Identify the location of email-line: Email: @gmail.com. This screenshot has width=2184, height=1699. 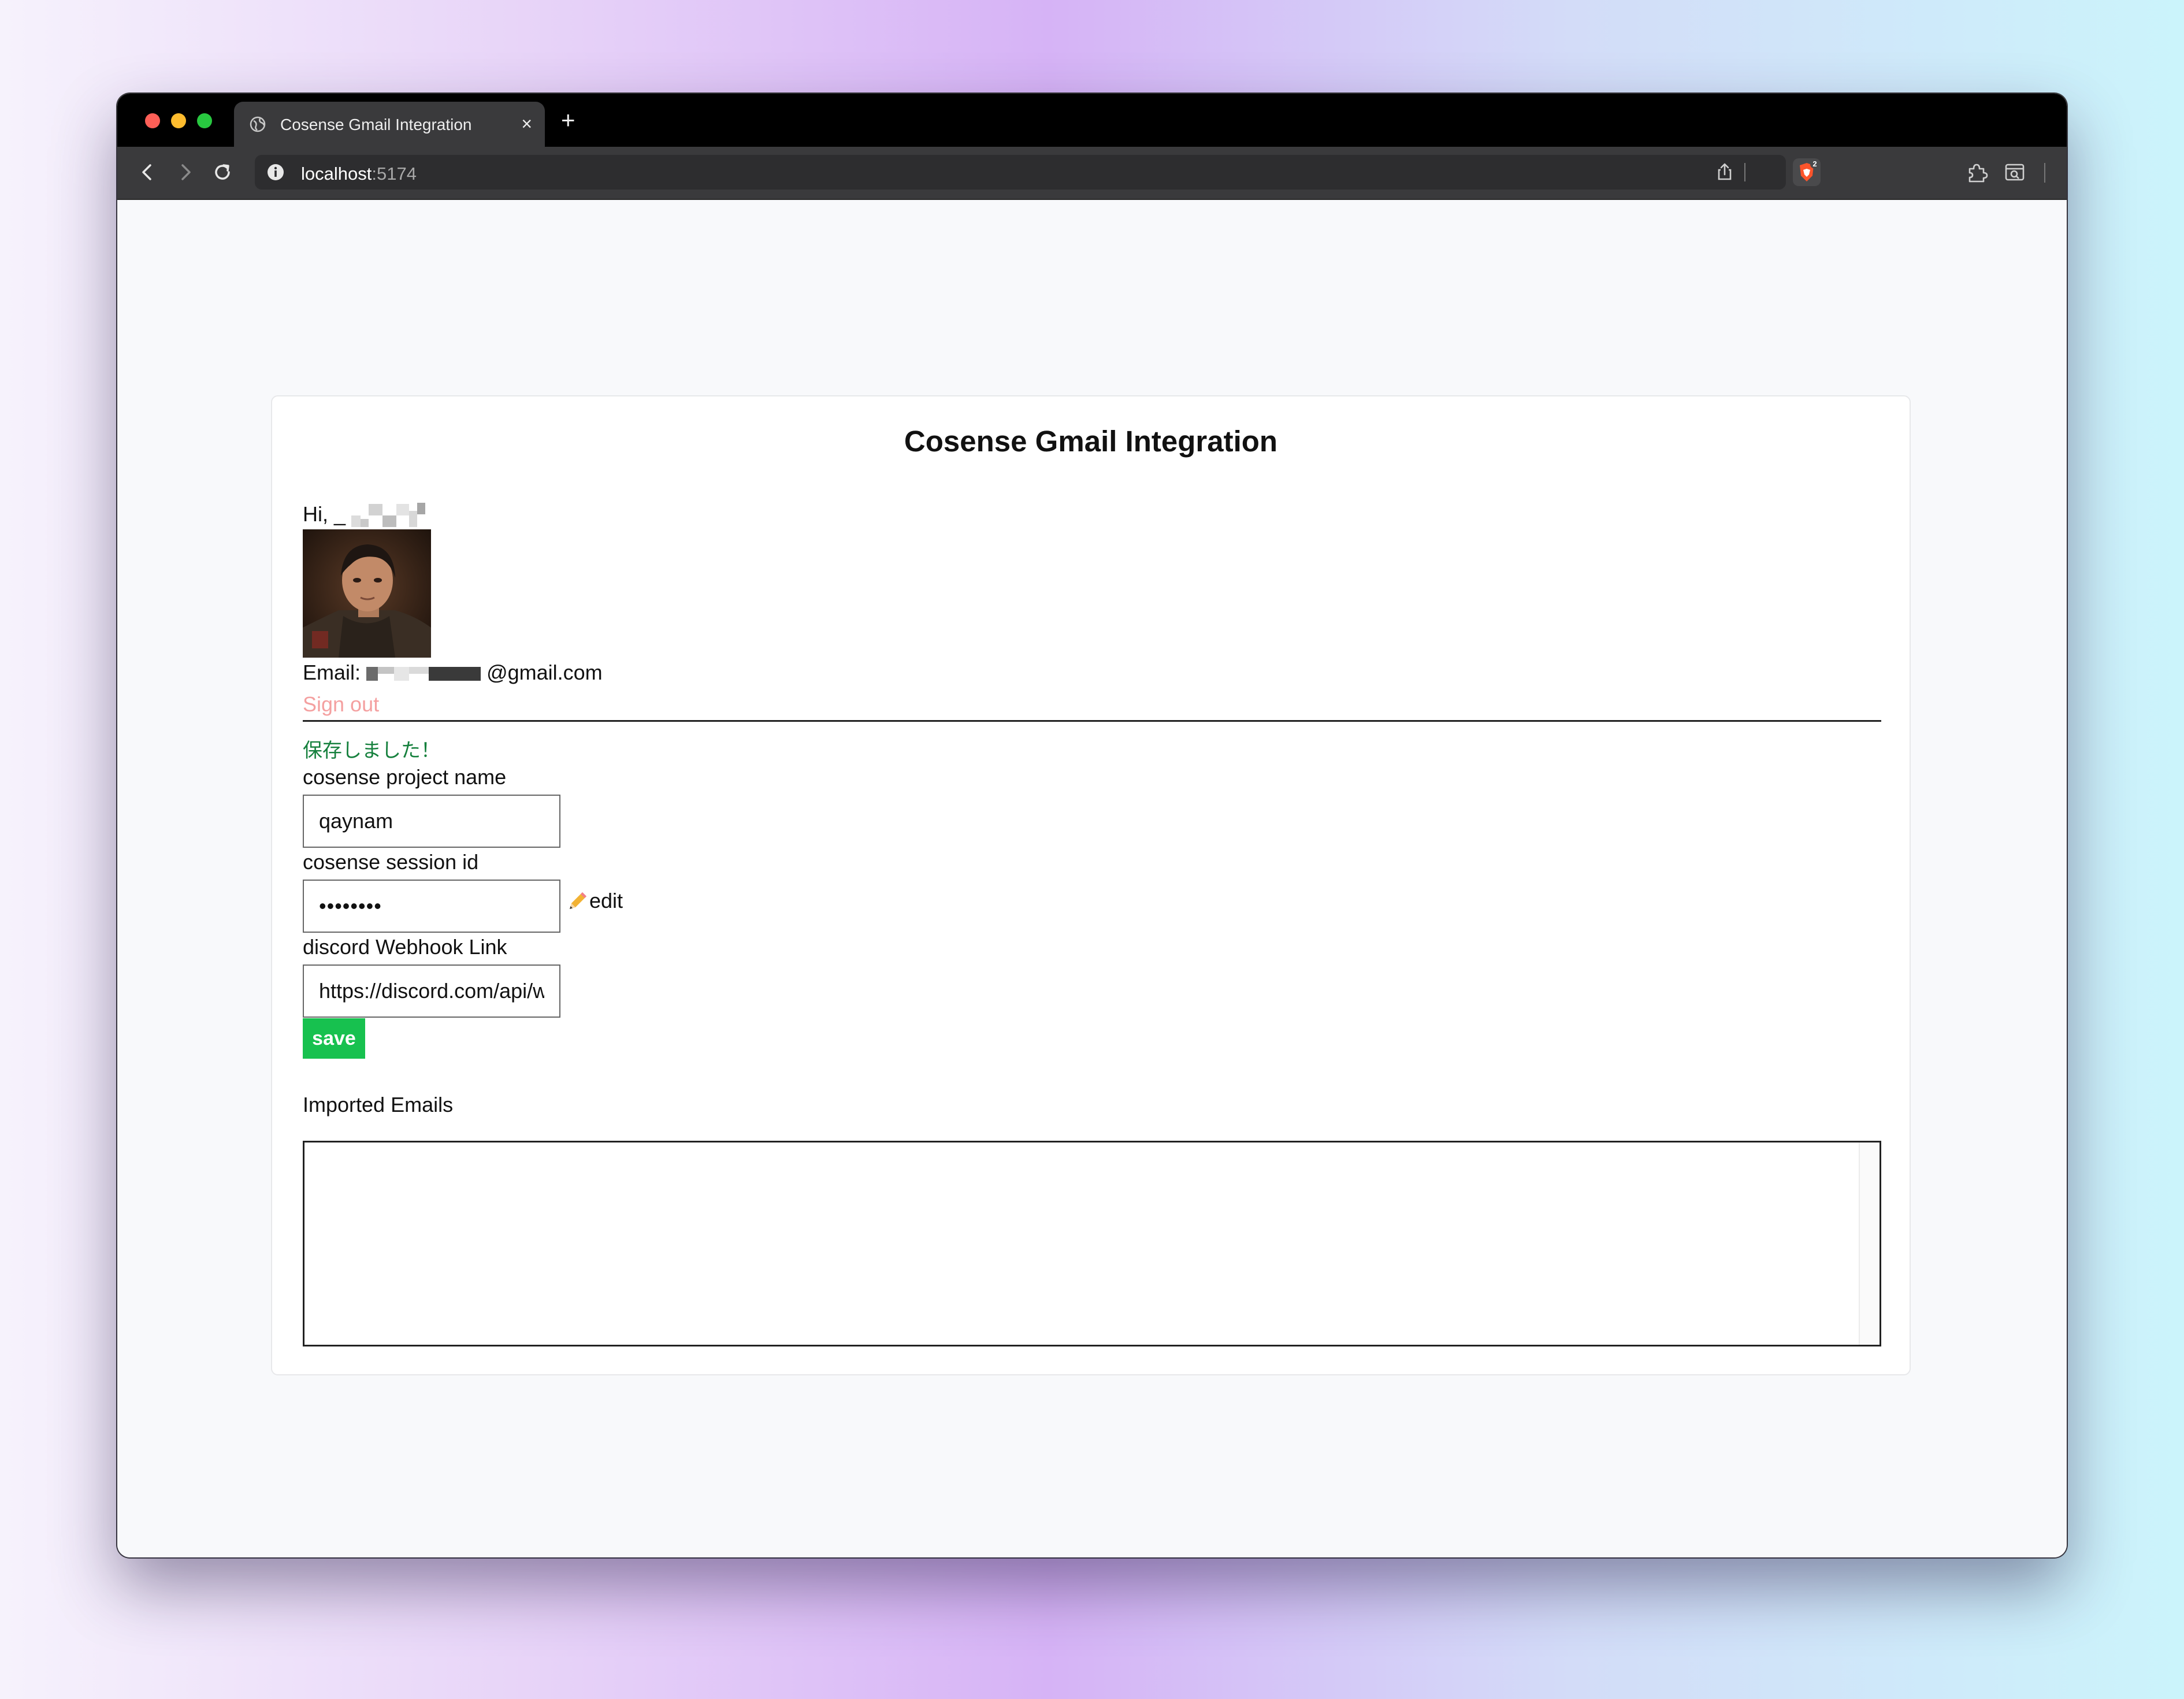
(453, 673).